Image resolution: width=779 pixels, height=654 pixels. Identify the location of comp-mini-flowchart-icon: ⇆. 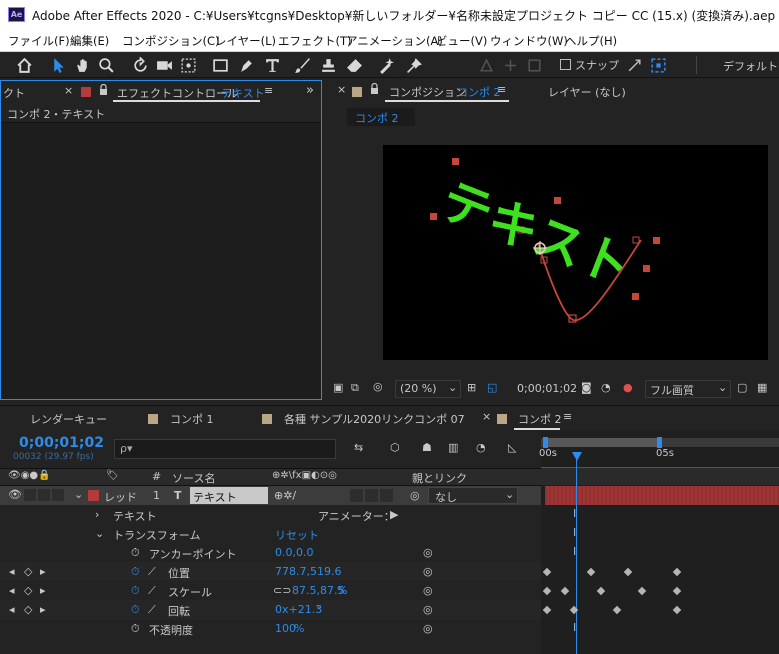
(358, 447).